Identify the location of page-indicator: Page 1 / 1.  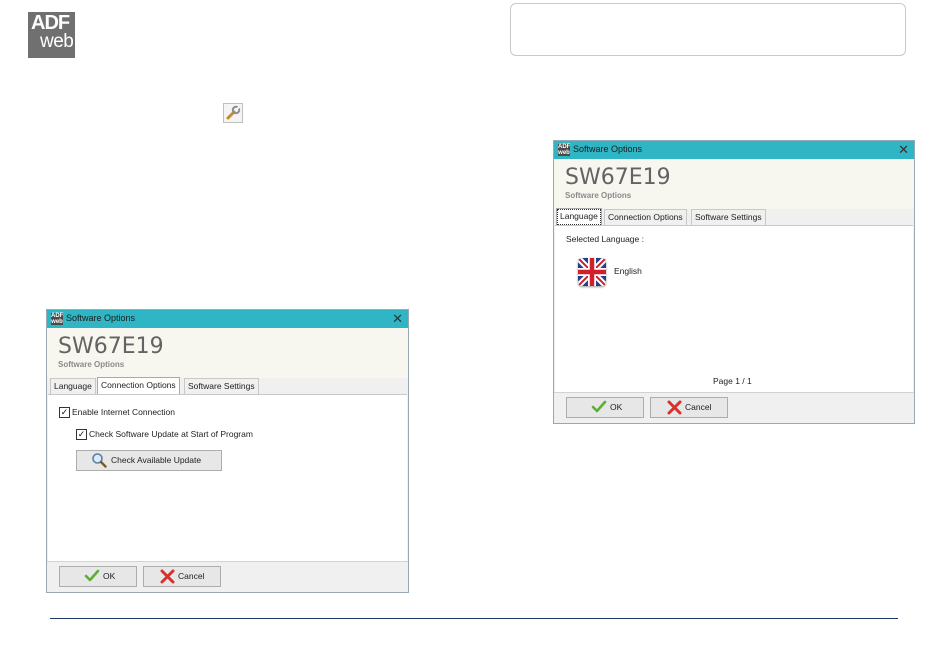
(732, 381).